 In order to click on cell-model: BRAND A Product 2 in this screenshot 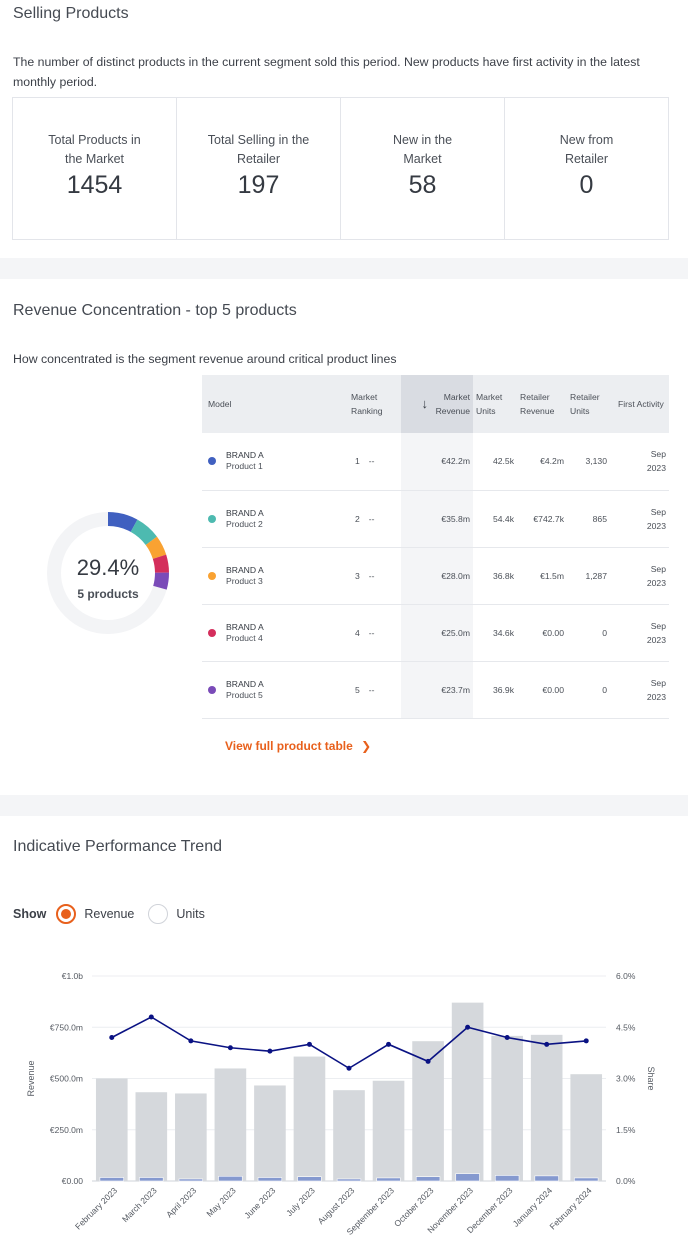, I will do `click(275, 519)`.